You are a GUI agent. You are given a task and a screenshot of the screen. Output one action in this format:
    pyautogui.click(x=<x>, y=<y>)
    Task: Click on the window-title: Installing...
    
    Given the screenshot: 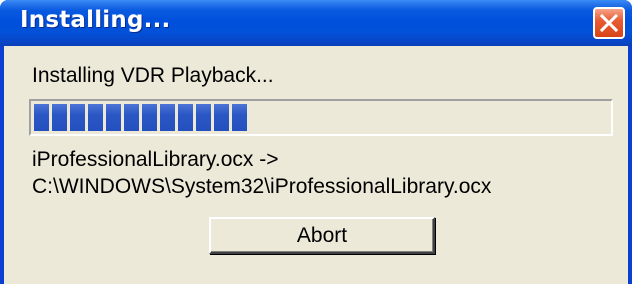 What is the action you would take?
    pyautogui.click(x=95, y=20)
    